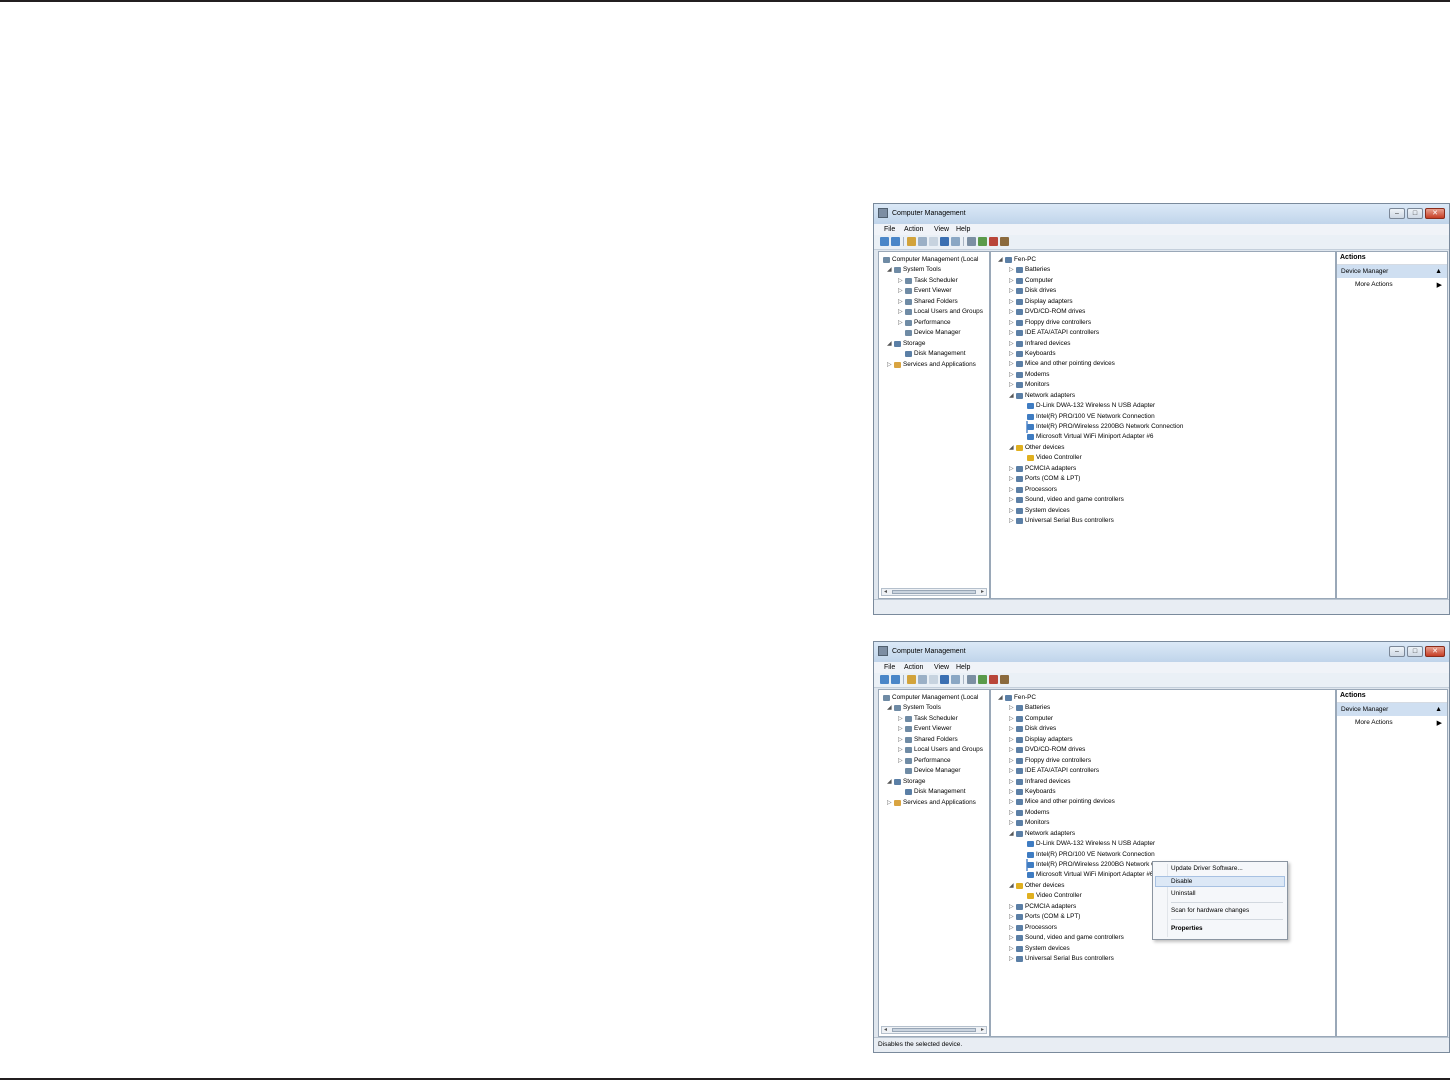 Image resolution: width=1450 pixels, height=1081 pixels. What do you see at coordinates (955, 679) in the screenshot?
I see `view-icon` at bounding box center [955, 679].